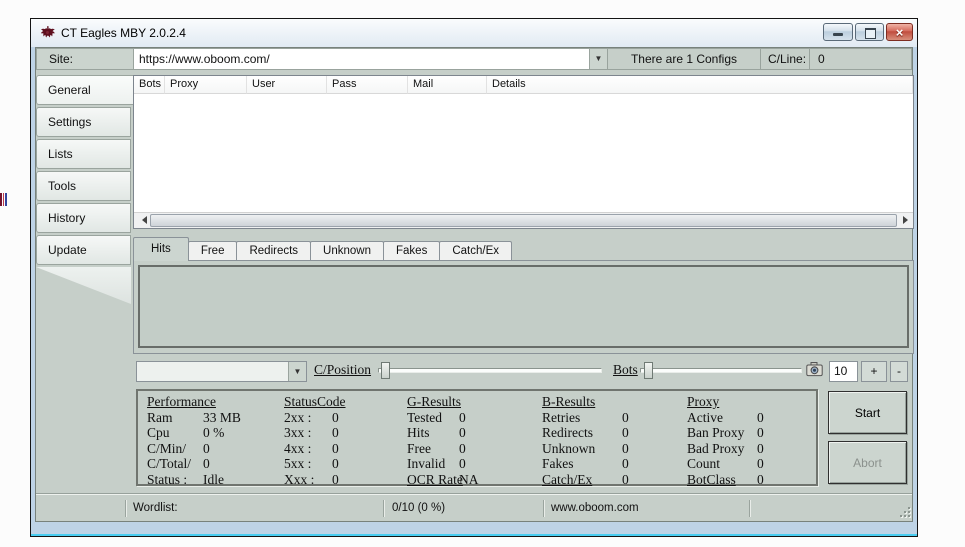  I want to click on catch-ex-label: Catch/Ex, so click(567, 479).